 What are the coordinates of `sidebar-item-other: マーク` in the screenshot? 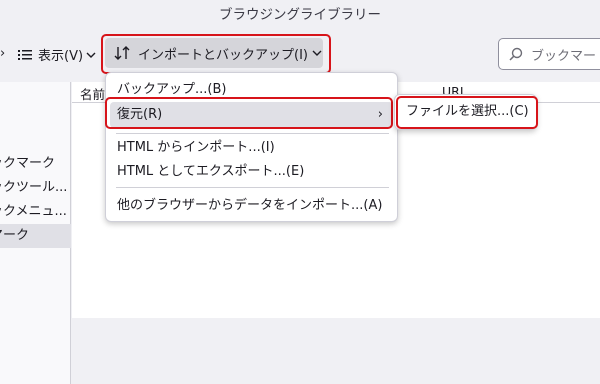 It's located at (35, 236).